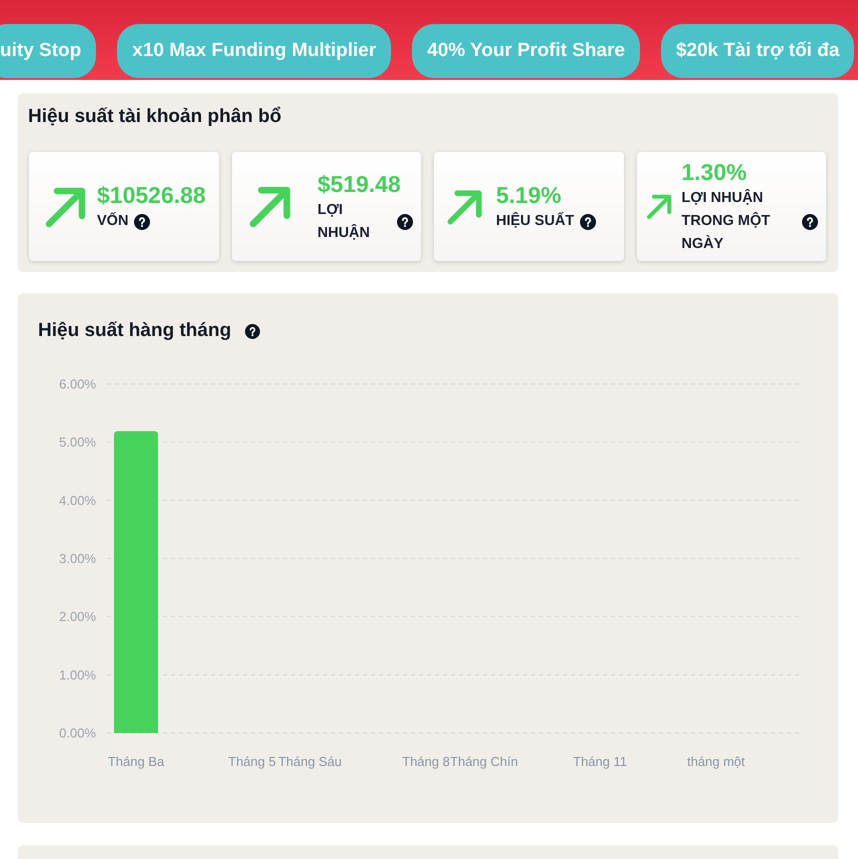  What do you see at coordinates (716, 761) in the screenshot?
I see `x-tick-label: tháng một` at bounding box center [716, 761].